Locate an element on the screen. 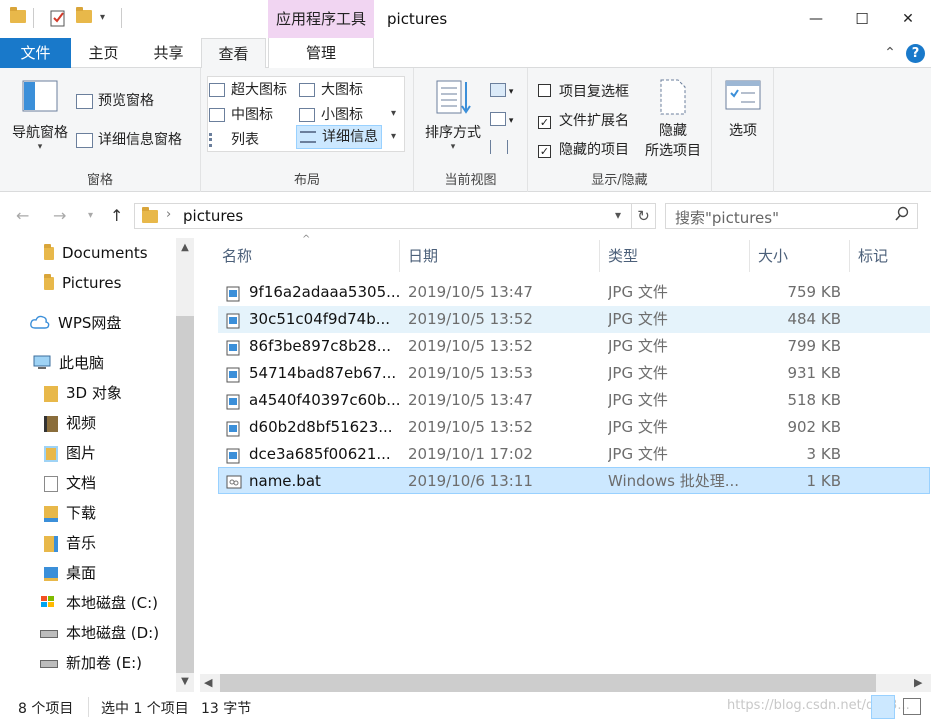 The image size is (931, 723). nav-item-pictures: Pictures is located at coordinates (82, 283).